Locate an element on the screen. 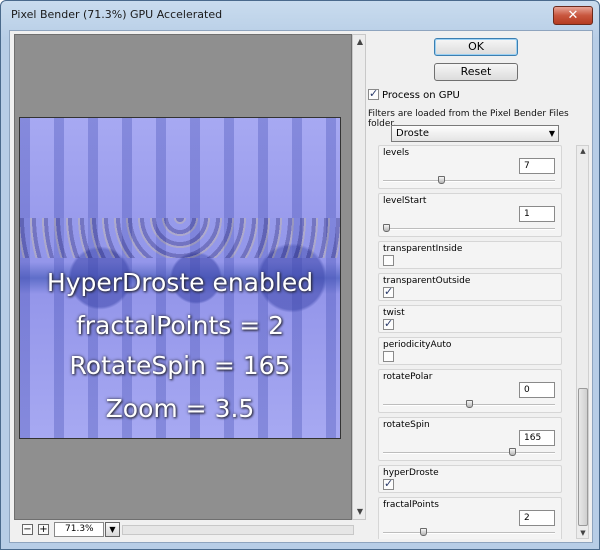  param-twist: twist is located at coordinates (470, 319).